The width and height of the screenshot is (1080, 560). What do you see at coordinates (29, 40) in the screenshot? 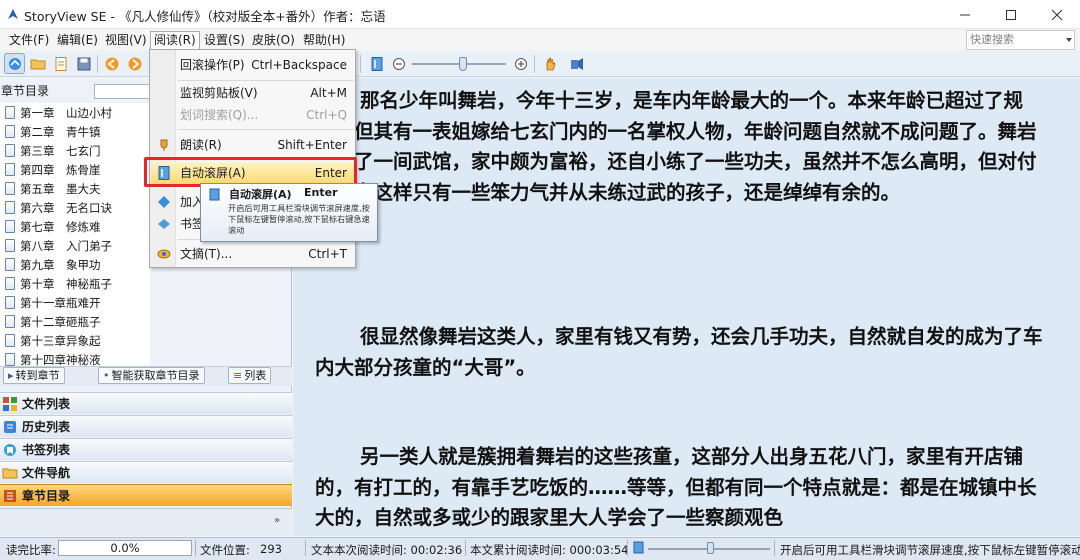
I see `menu-file: 文件(F)` at bounding box center [29, 40].